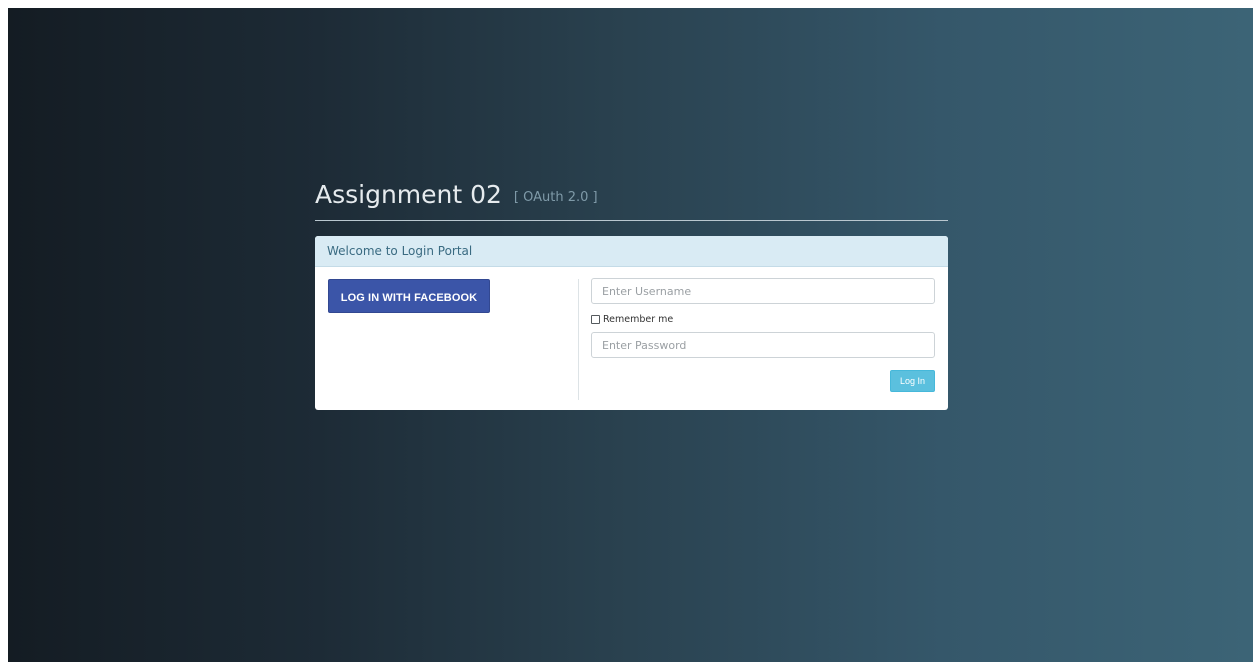 This screenshot has width=1253, height=662. I want to click on page-title-text: Assignment 02, so click(408, 194).